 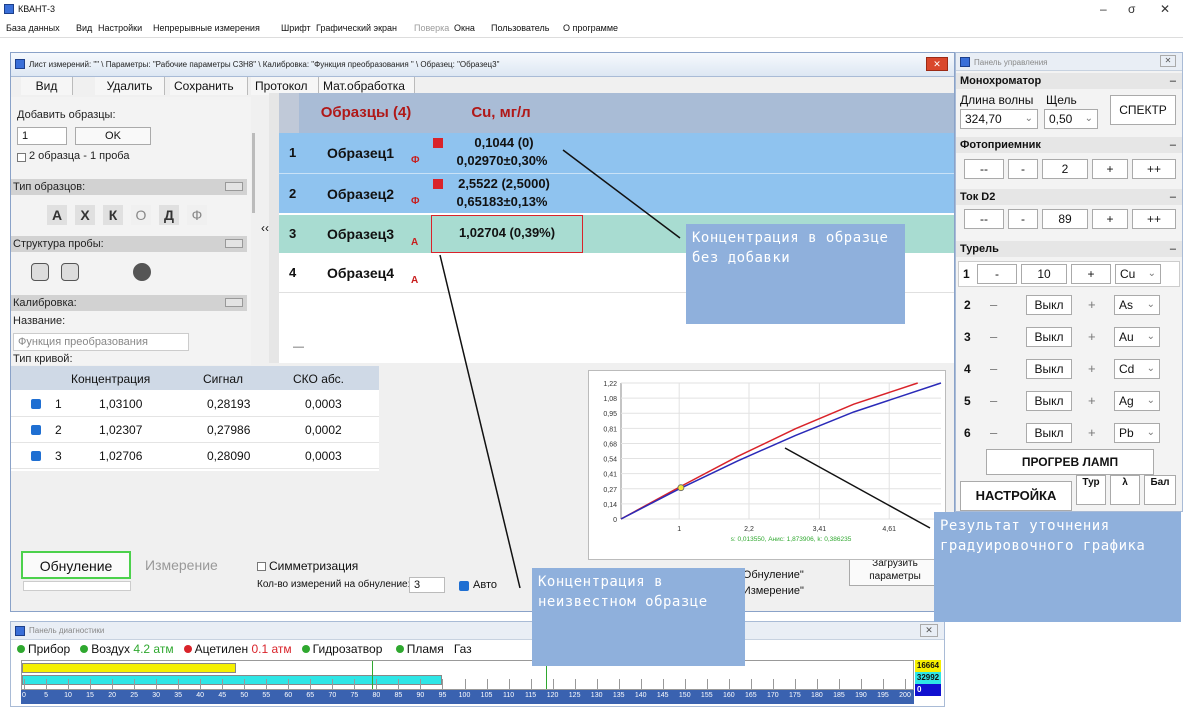 What do you see at coordinates (638, 617) in the screenshot?
I see `annotation-unknown-sample: Концентрация в неизвестном образце` at bounding box center [638, 617].